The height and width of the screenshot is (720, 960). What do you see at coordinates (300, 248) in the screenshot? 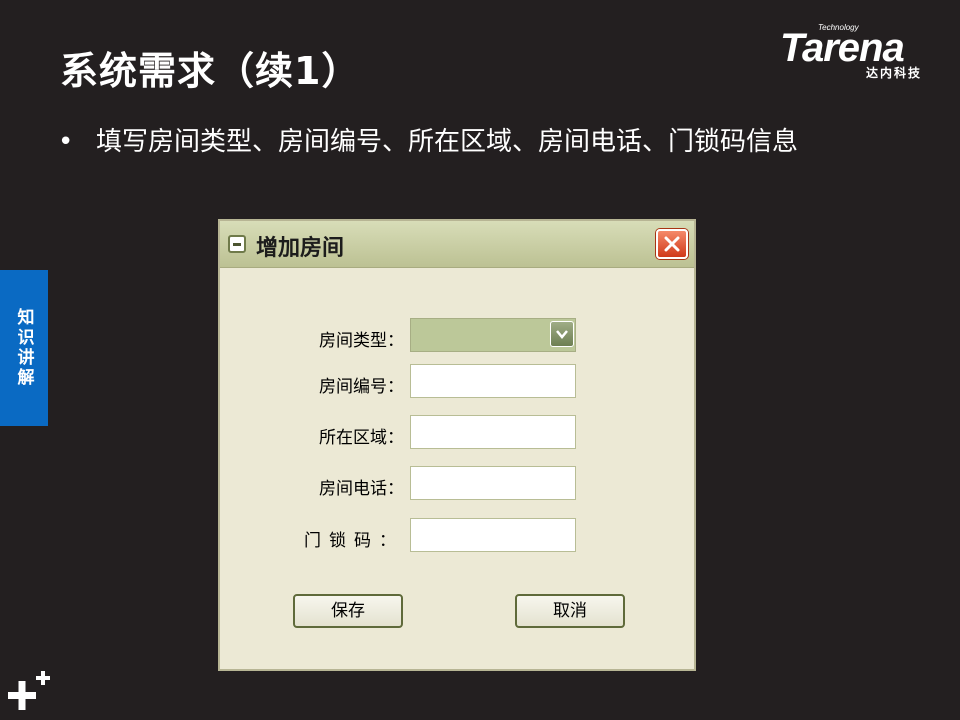
I see `dialog-title: 增加房间` at bounding box center [300, 248].